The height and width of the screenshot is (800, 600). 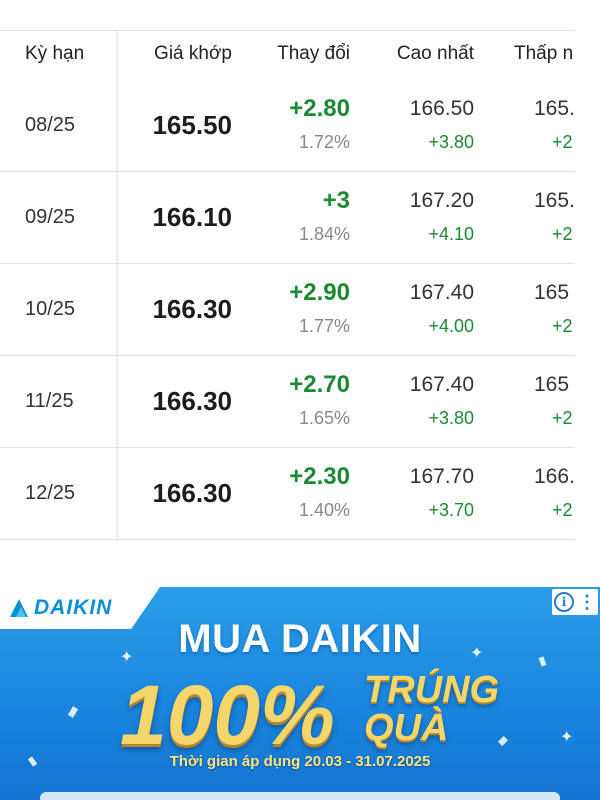 What do you see at coordinates (324, 234) in the screenshot?
I see `change-percent: 1.84%` at bounding box center [324, 234].